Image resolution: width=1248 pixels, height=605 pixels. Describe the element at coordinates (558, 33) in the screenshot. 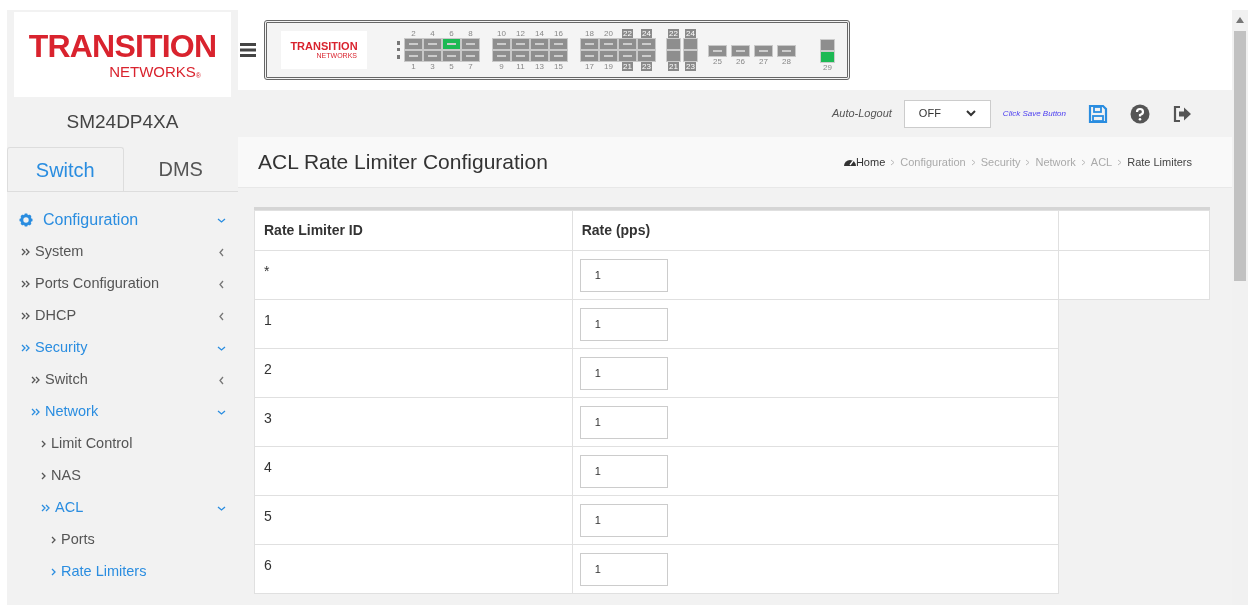

I see `port-number: 16` at that location.